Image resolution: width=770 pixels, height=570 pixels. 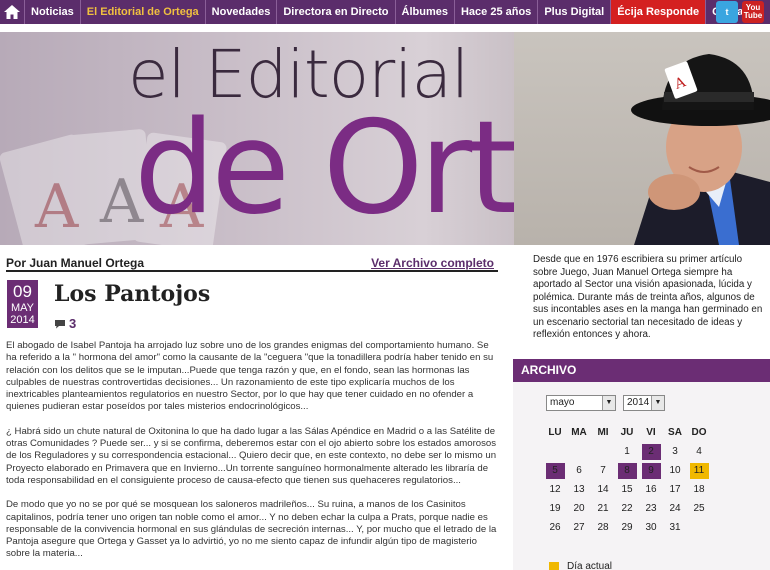 I want to click on archive-heading: ARCHIVO, so click(x=641, y=370).